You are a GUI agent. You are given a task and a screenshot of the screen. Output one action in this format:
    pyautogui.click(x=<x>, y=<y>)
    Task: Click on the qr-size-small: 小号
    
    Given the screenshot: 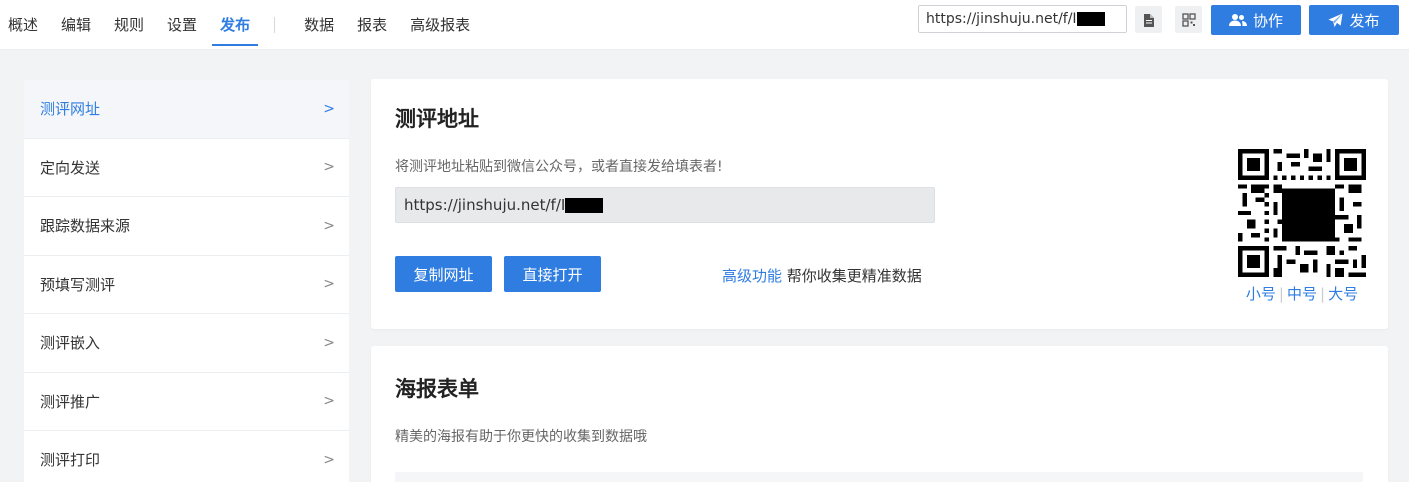 What is the action you would take?
    pyautogui.click(x=1261, y=294)
    